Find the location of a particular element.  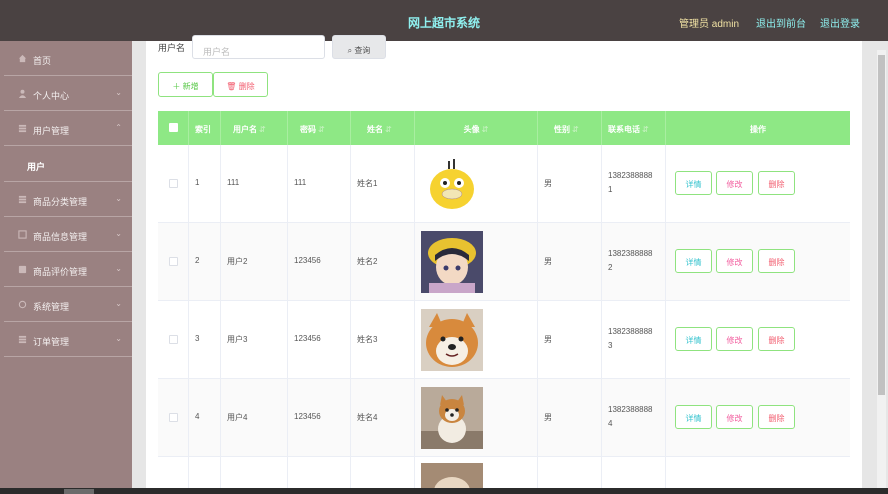

admin-label: 管理员 admin is located at coordinates (709, 24).